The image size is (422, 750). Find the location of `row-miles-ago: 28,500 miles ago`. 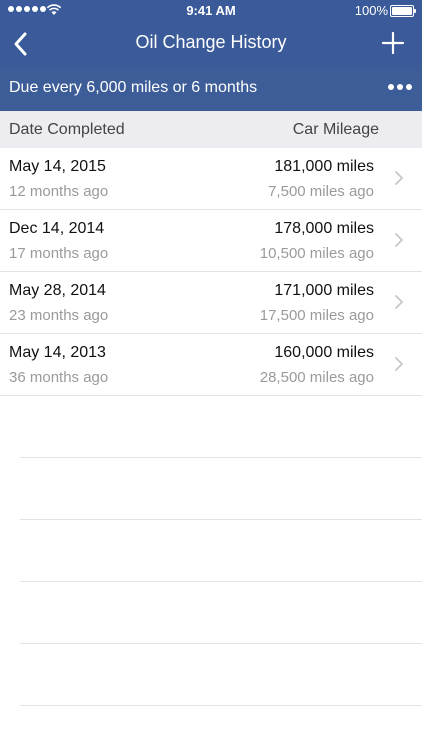

row-miles-ago: 28,500 miles ago is located at coordinates (316, 377).